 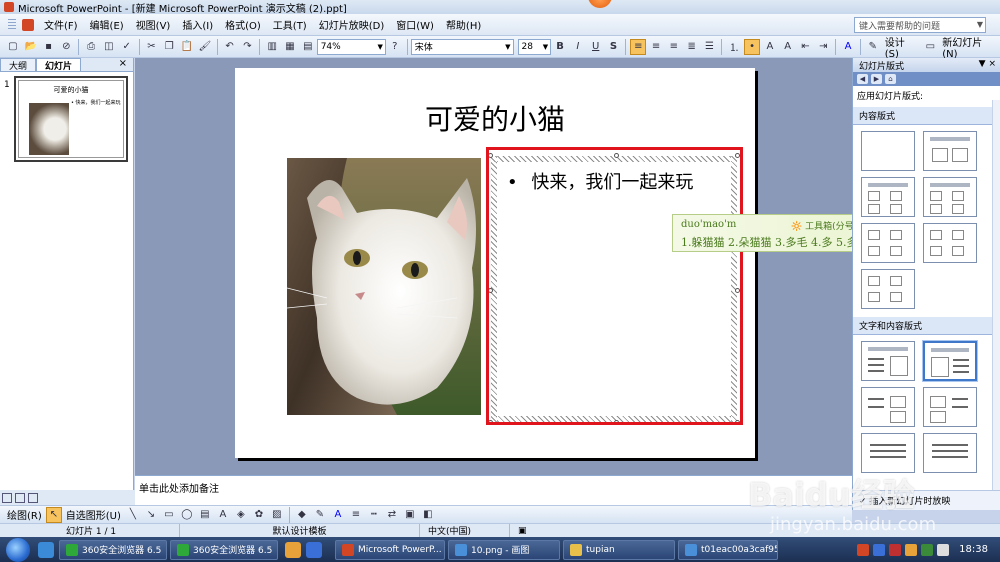 I want to click on tab-outline: 大纲, so click(x=18, y=65).